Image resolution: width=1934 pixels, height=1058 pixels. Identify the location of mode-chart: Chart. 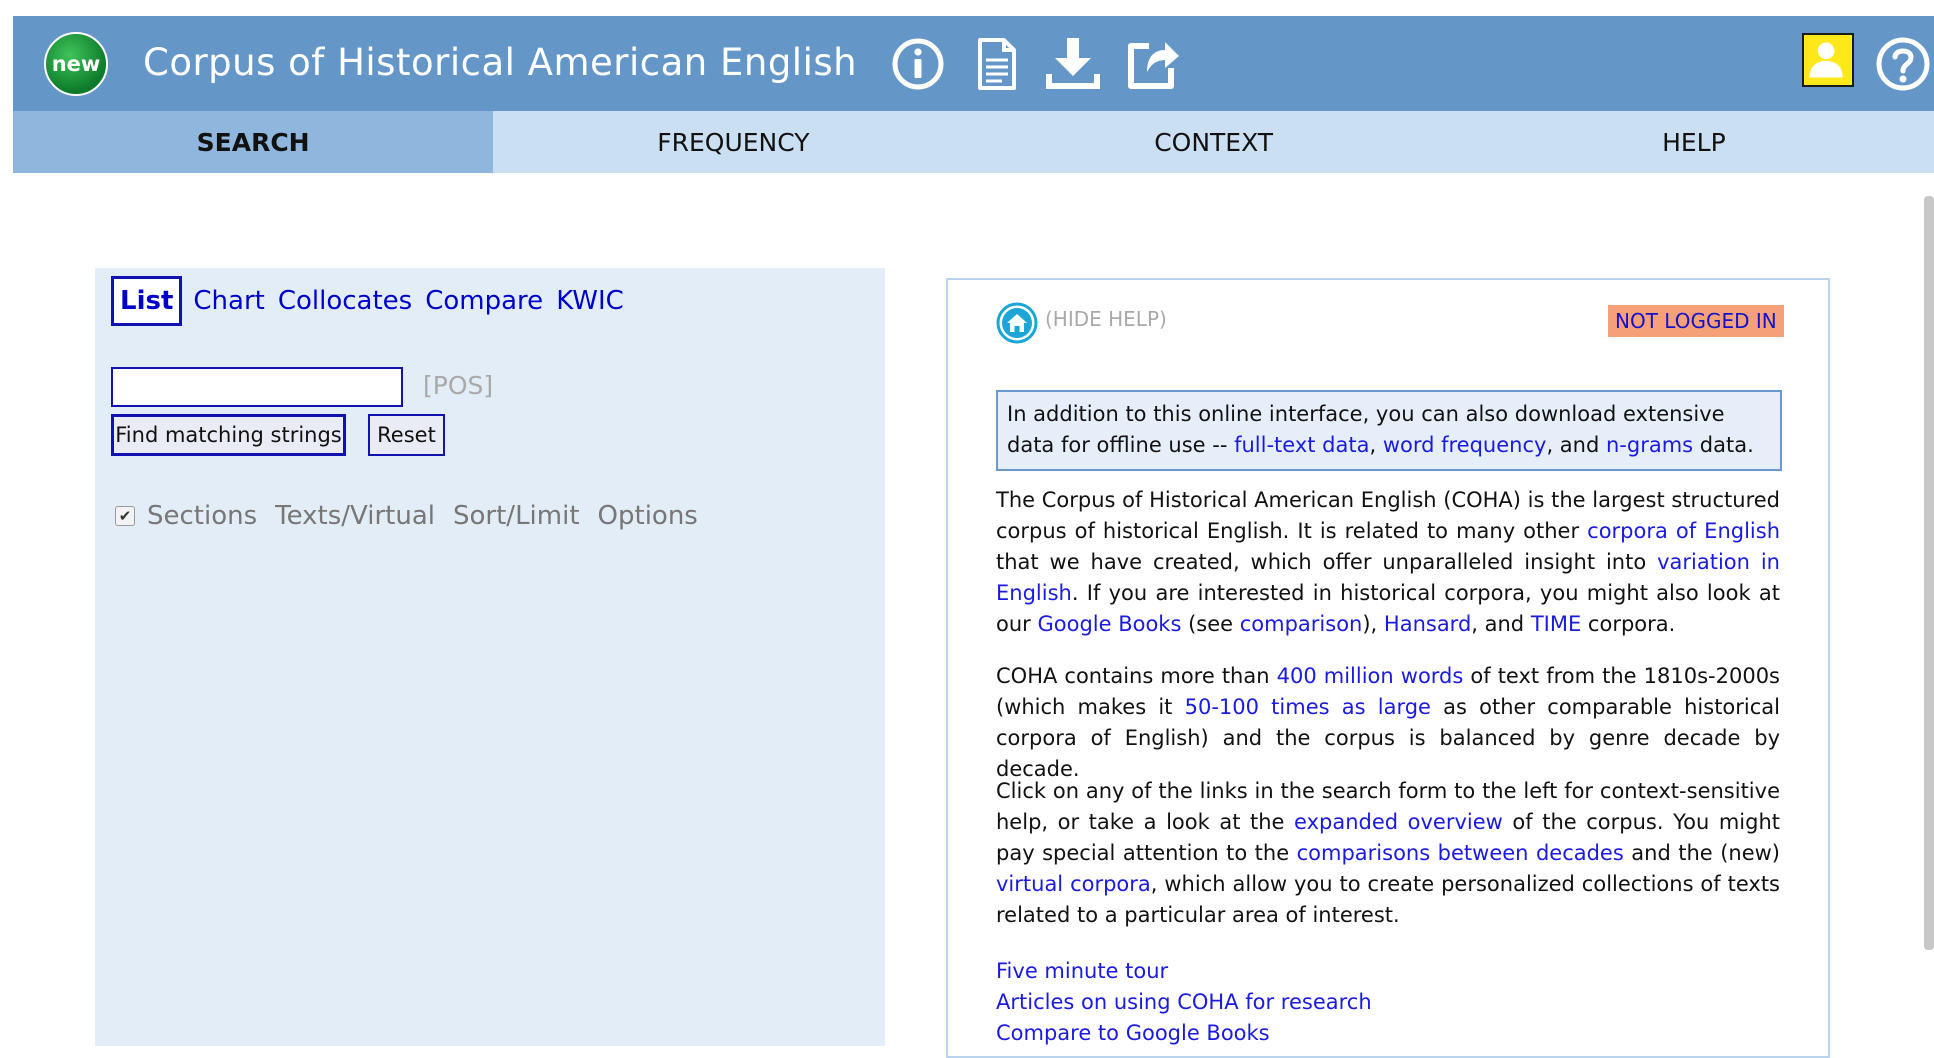
(228, 301).